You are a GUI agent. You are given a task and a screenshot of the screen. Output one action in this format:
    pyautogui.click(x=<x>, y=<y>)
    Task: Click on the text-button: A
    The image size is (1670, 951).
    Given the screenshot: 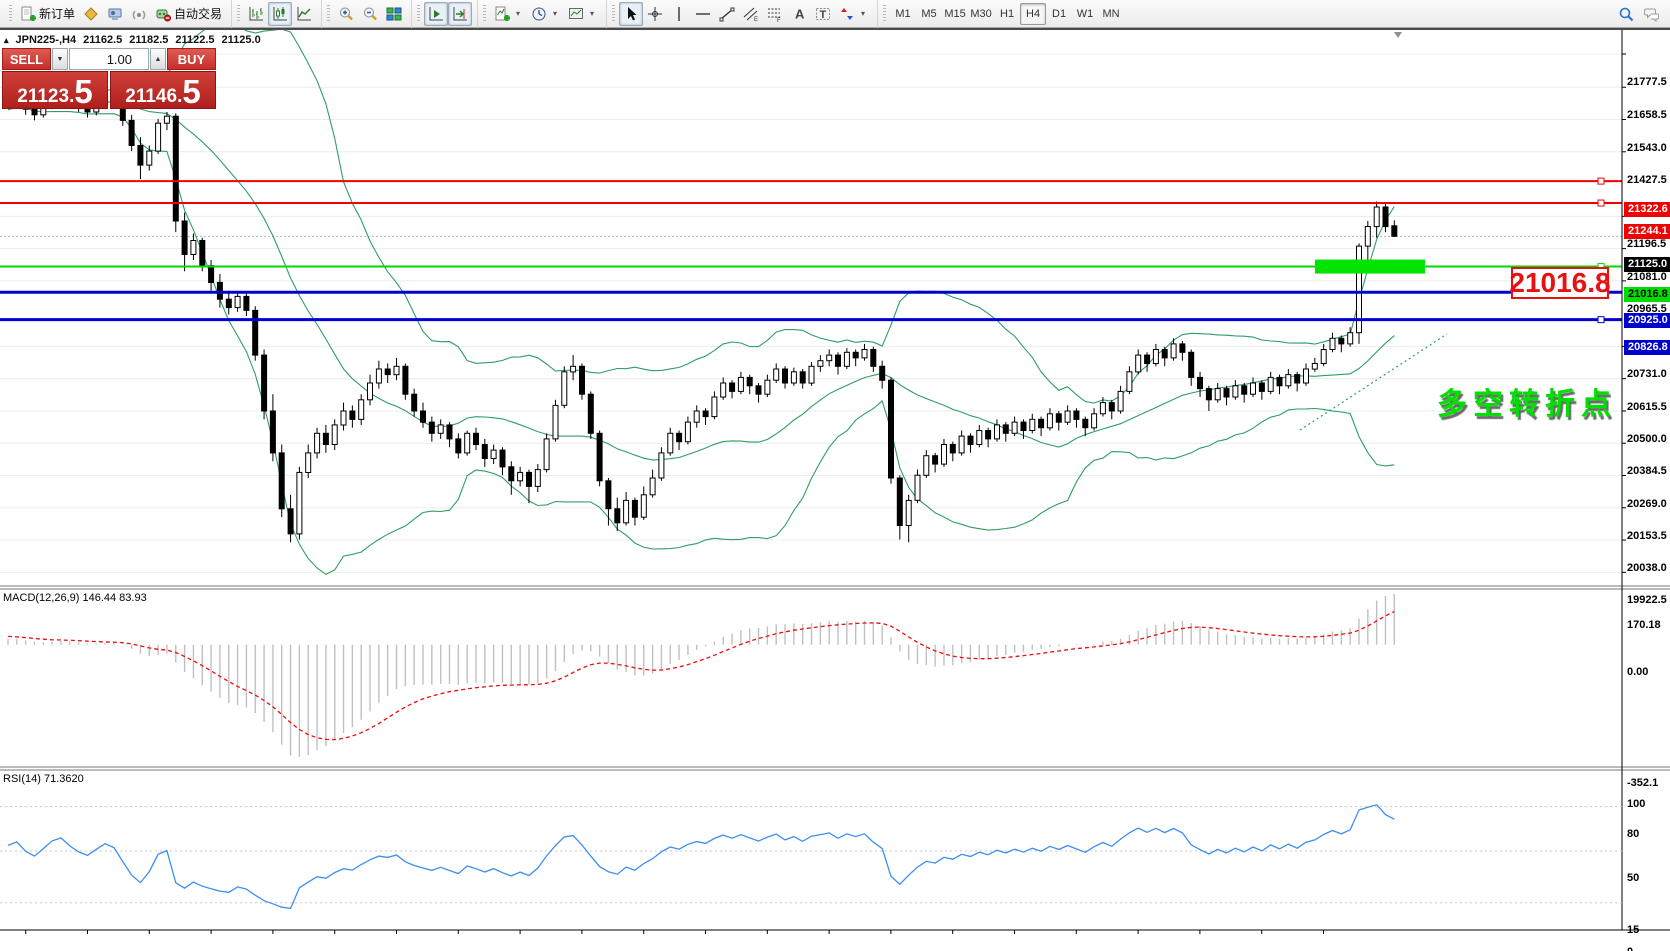 What is the action you would take?
    pyautogui.click(x=799, y=14)
    